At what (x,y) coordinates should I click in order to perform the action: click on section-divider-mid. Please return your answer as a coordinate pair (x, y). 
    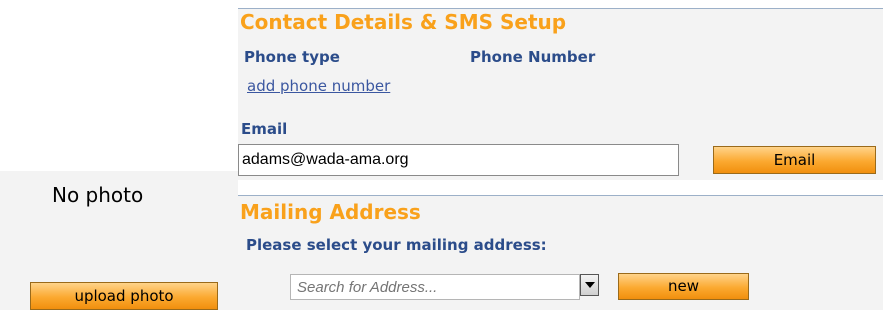
    Looking at the image, I should click on (560, 195).